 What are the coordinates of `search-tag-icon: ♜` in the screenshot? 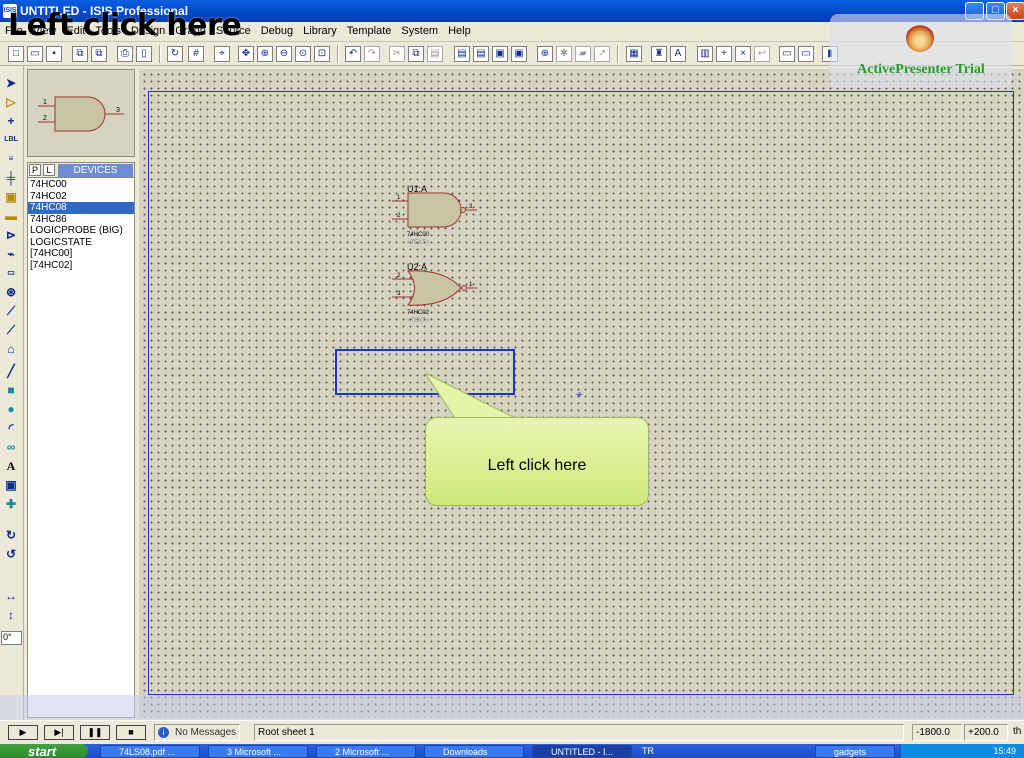 It's located at (659, 54).